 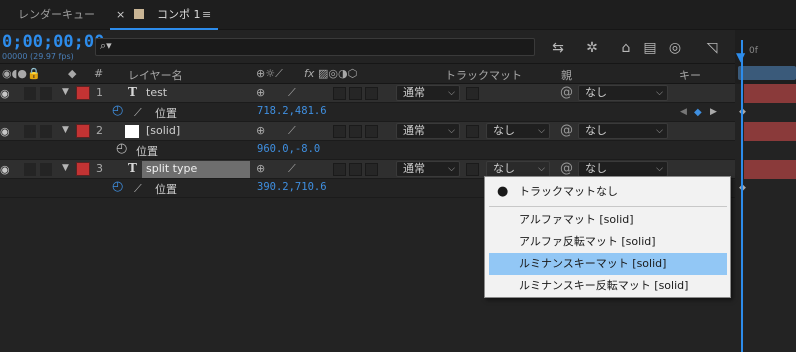 I want to click on motion-blur-icon: ◎, so click(x=675, y=48).